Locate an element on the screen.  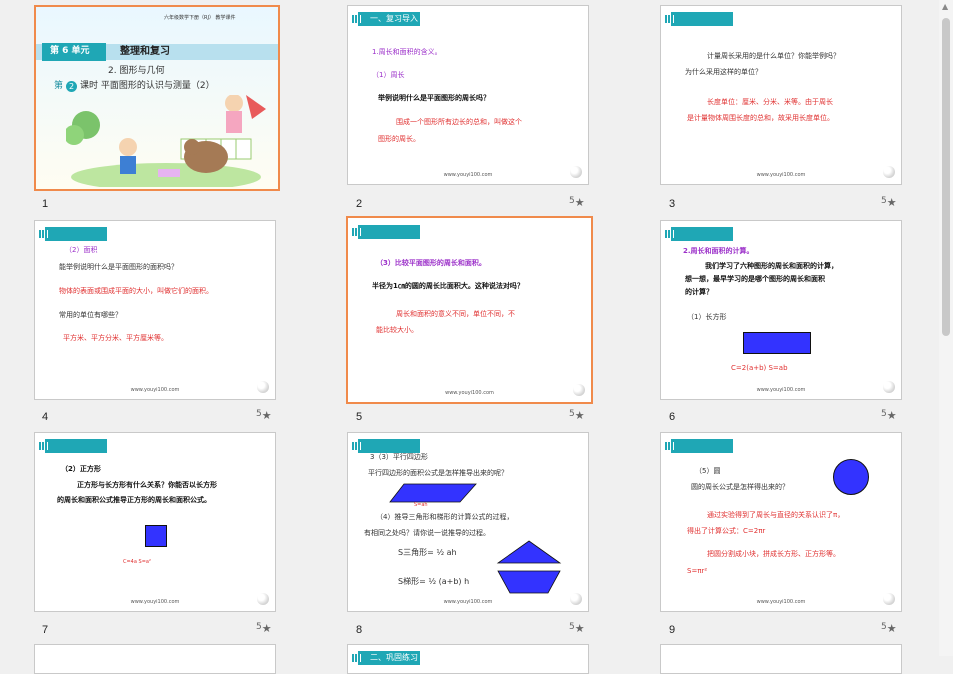
slide-6-footer: www.youyi100.com is located at coordinates (781, 390).